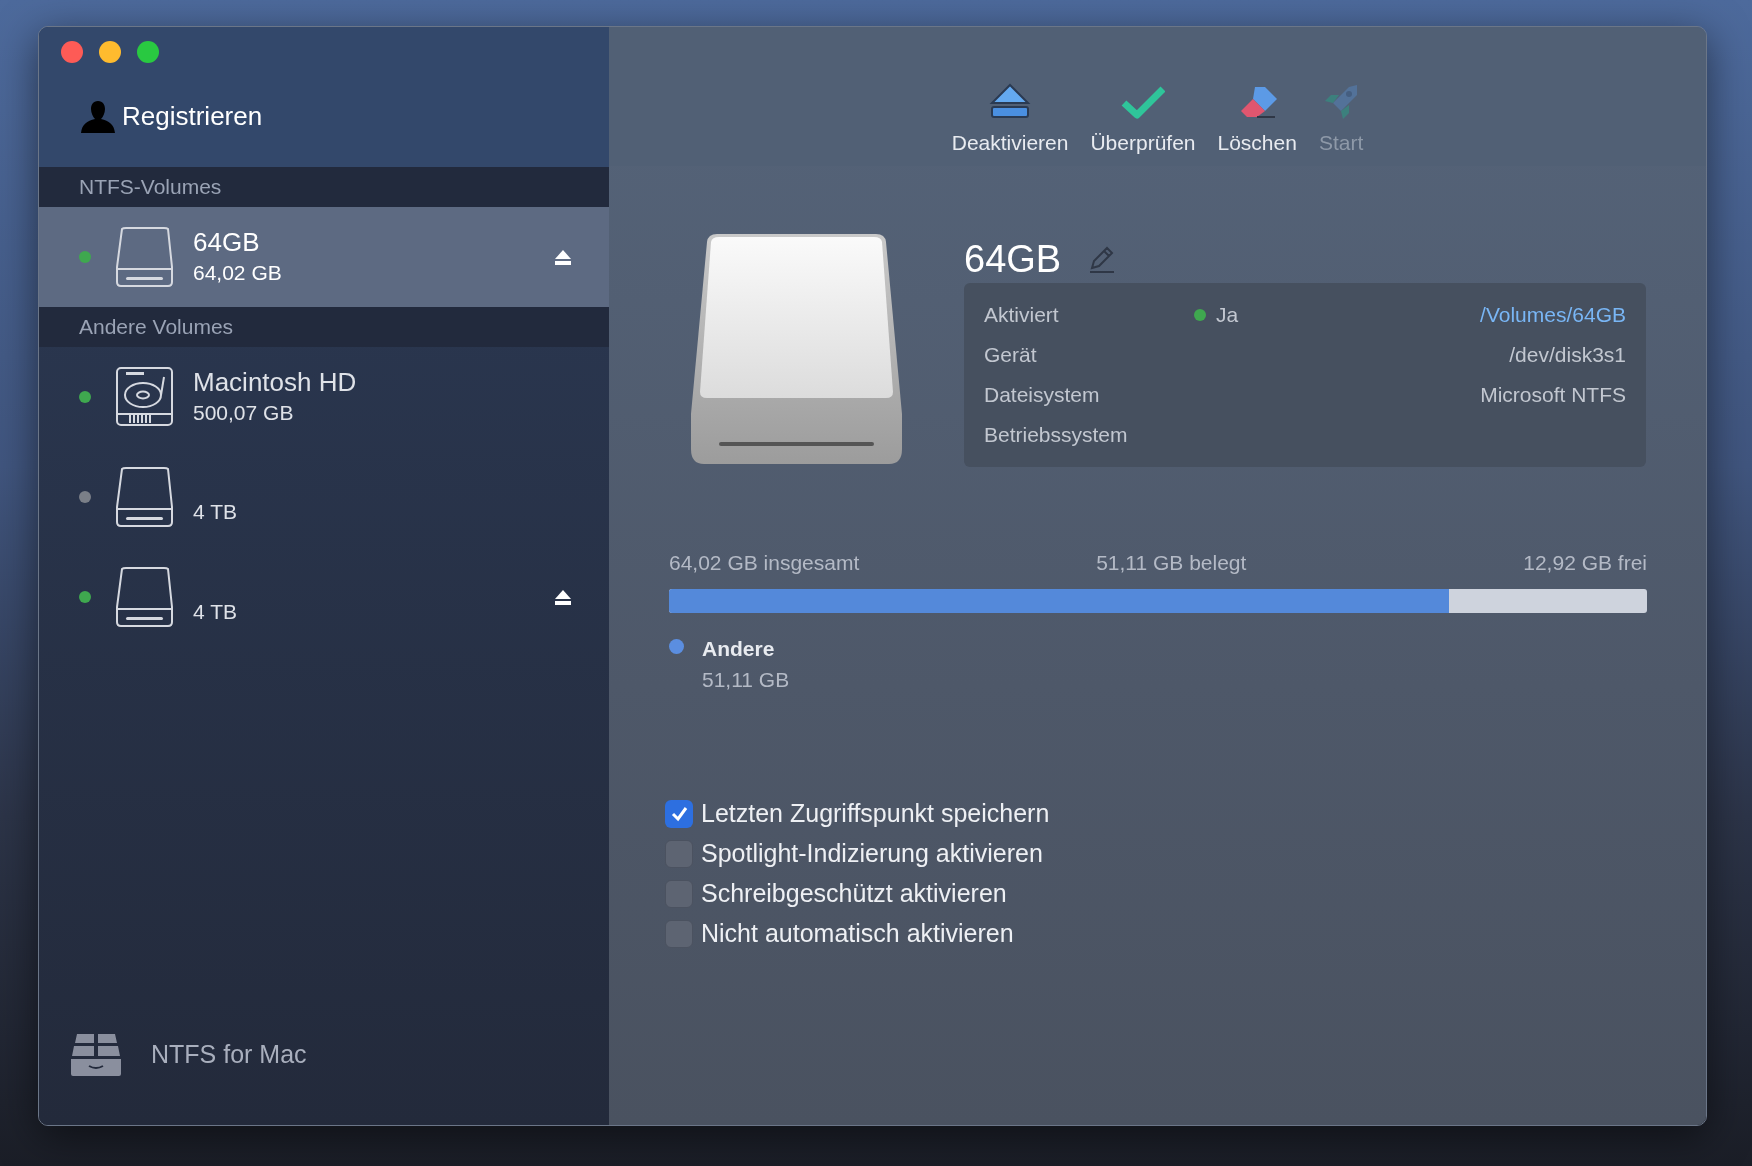 The width and height of the screenshot is (1752, 1166). Describe the element at coordinates (1553, 315) in the screenshot. I see `mount-path-link: /Volumes/64GB` at that location.